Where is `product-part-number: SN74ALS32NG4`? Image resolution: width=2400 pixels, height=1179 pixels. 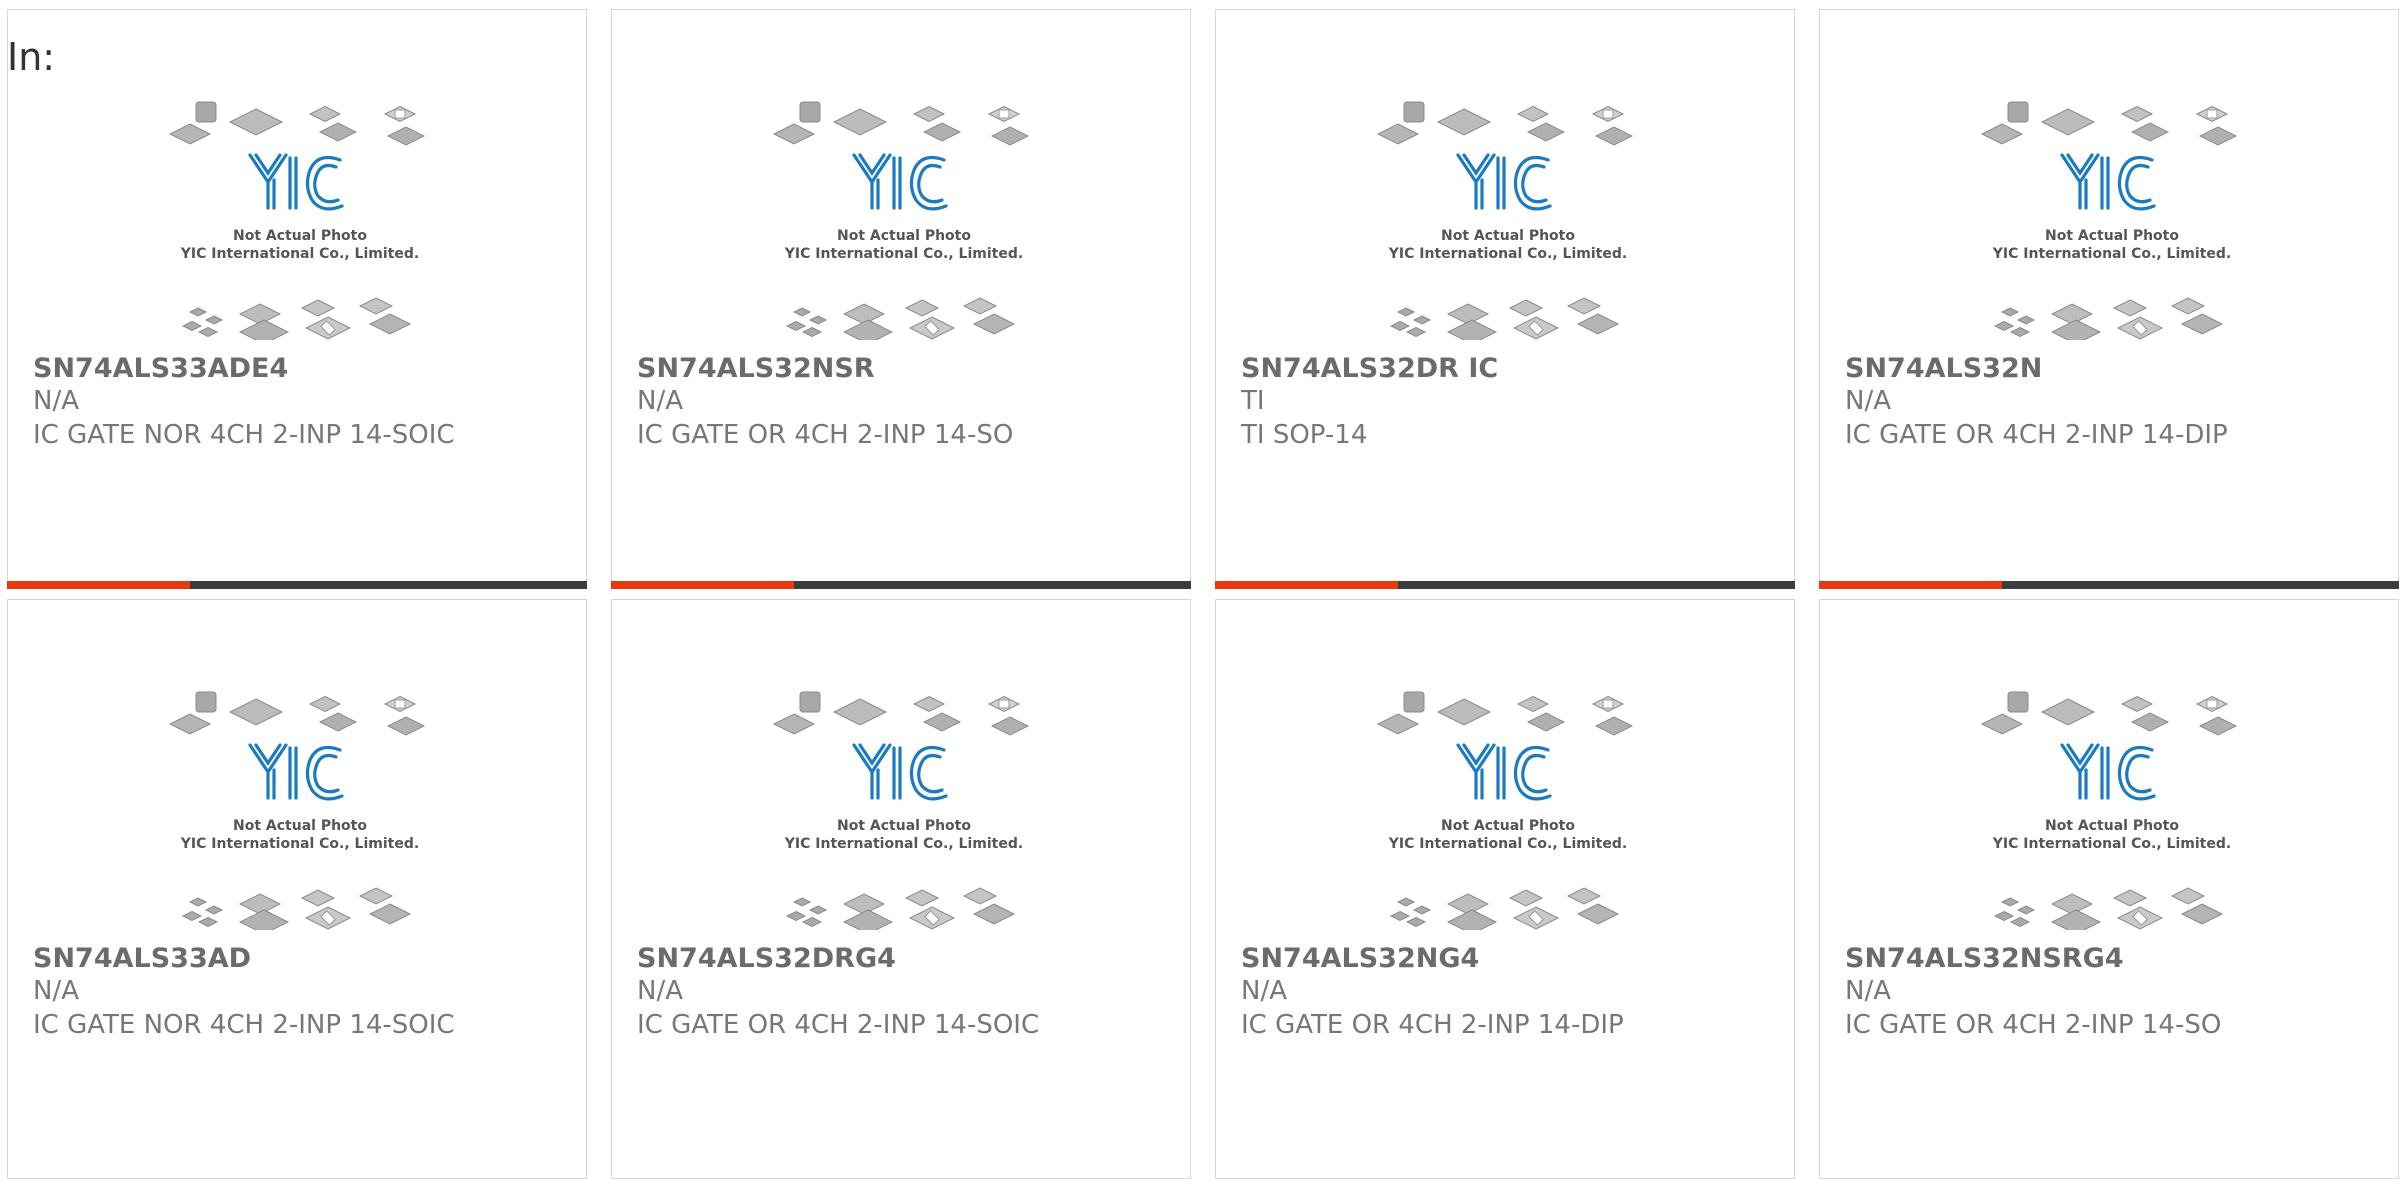 product-part-number: SN74ALS32NG4 is located at coordinates (1360, 958).